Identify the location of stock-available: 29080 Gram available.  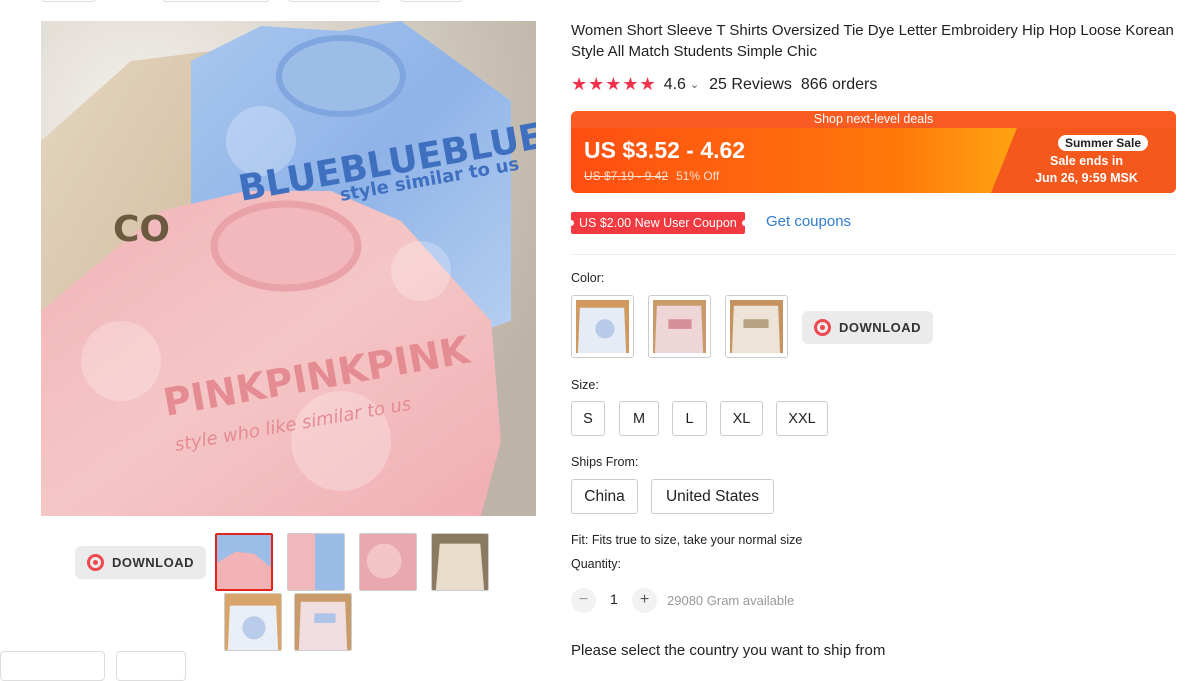
(731, 600).